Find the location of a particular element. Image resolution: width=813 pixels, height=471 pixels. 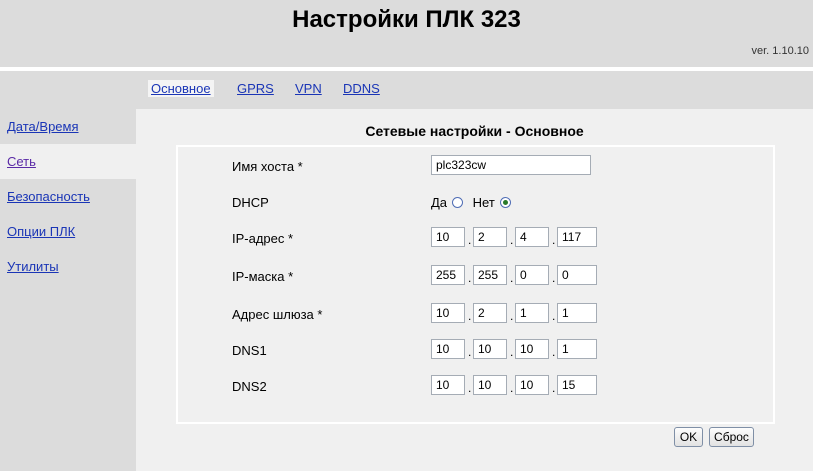

tab-bar: Основное GPRS VPN DDNS is located at coordinates (474, 90).